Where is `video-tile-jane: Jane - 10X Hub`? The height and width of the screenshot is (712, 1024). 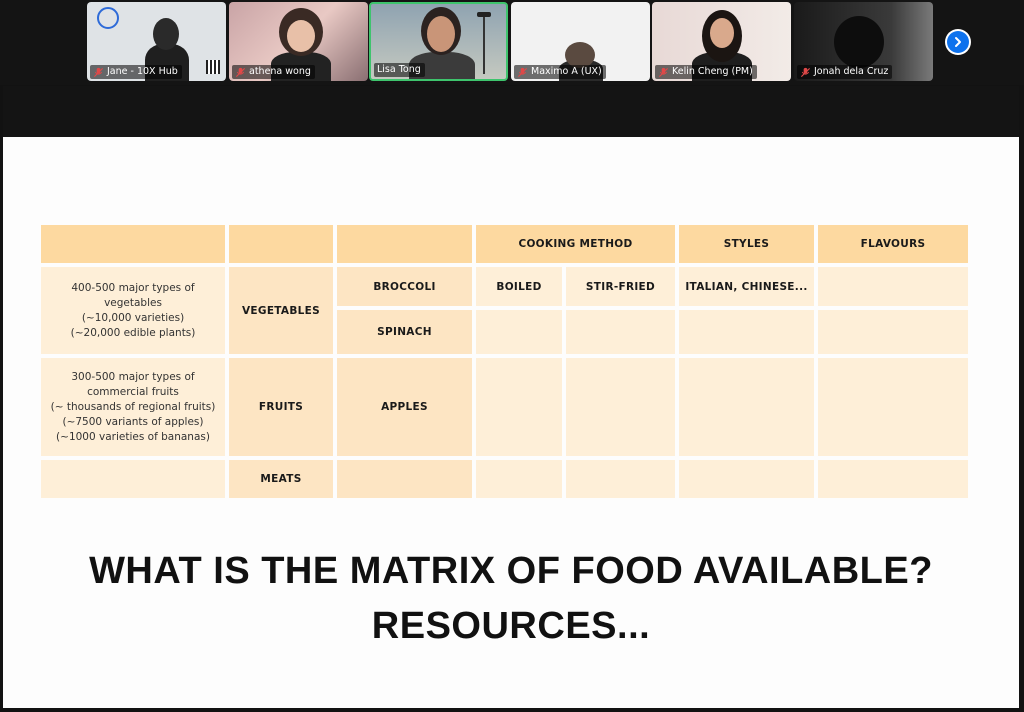 video-tile-jane: Jane - 10X Hub is located at coordinates (156, 41).